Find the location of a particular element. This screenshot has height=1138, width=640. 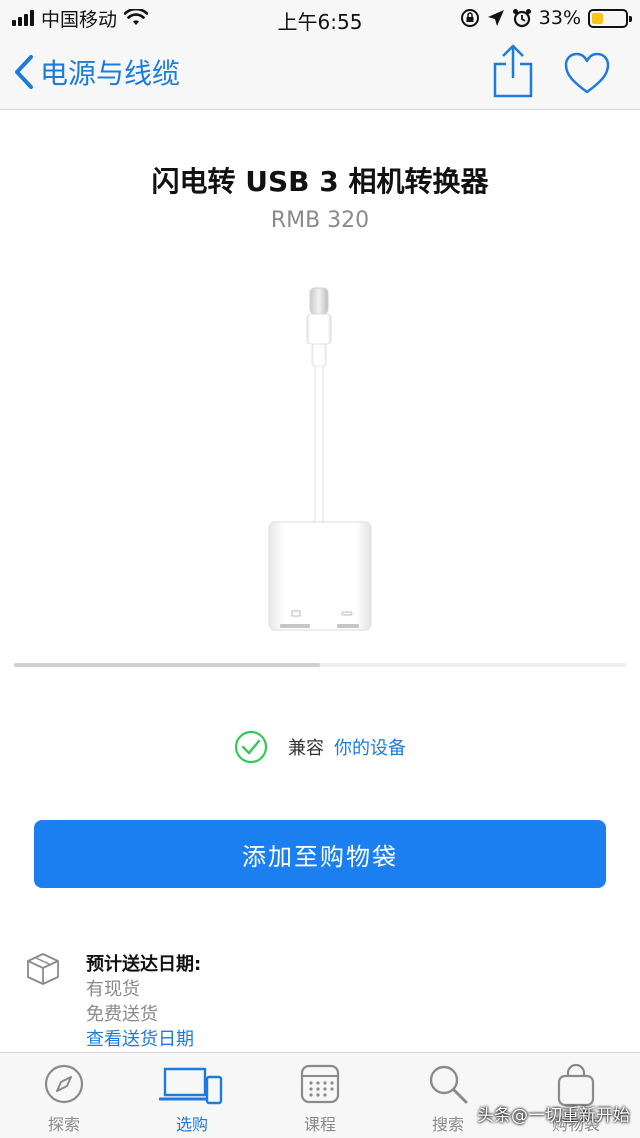

delivery-title: 预计送达日期: is located at coordinates (144, 964).